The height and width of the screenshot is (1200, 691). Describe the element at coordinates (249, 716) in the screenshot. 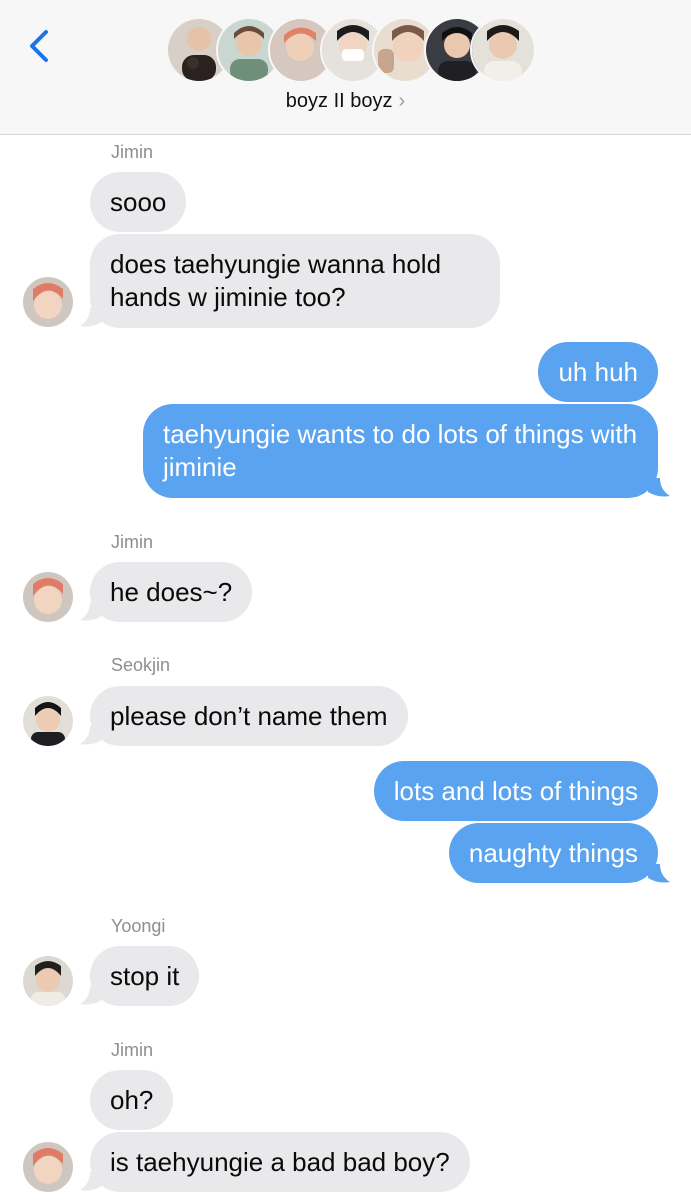

I see `incoming-message: please don’t name them` at that location.